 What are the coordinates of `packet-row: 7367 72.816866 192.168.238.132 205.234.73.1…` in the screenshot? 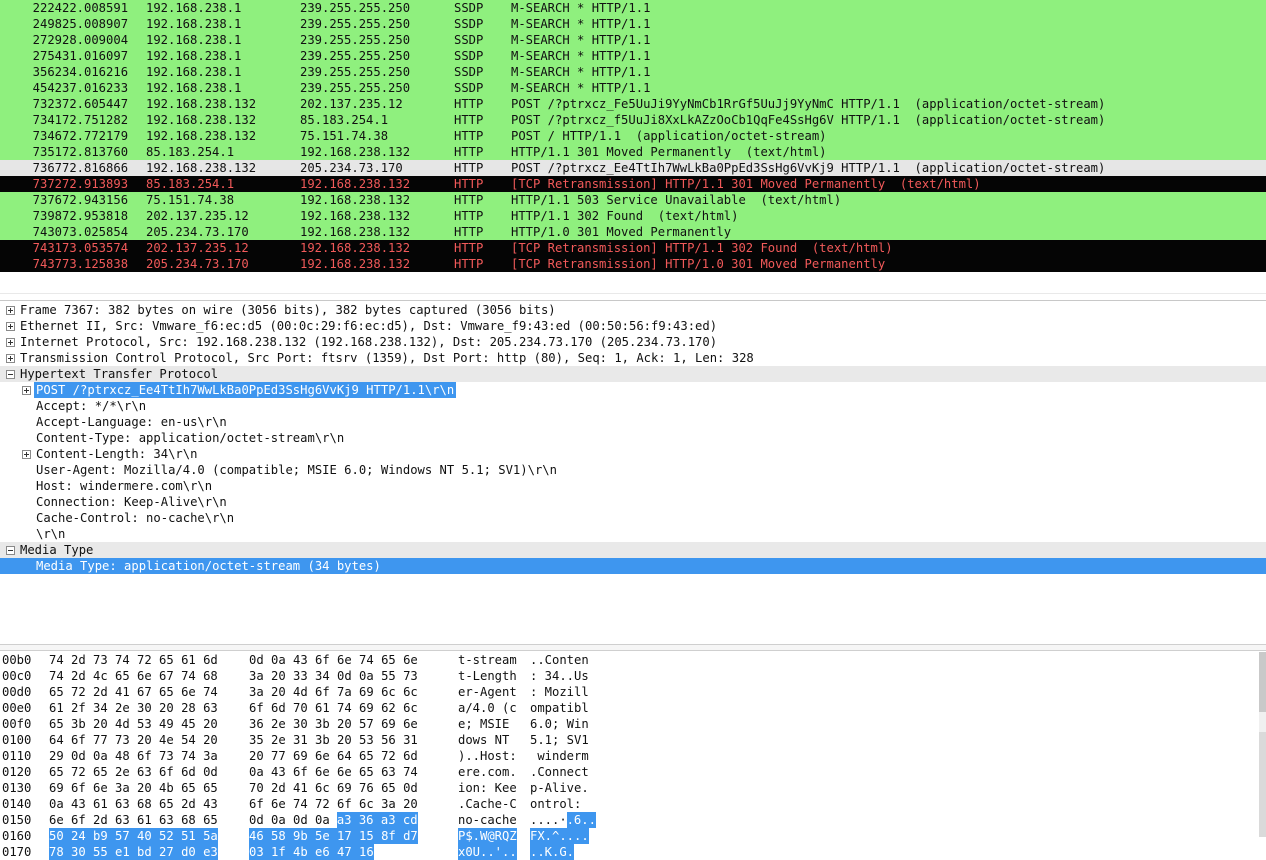 It's located at (633, 168).